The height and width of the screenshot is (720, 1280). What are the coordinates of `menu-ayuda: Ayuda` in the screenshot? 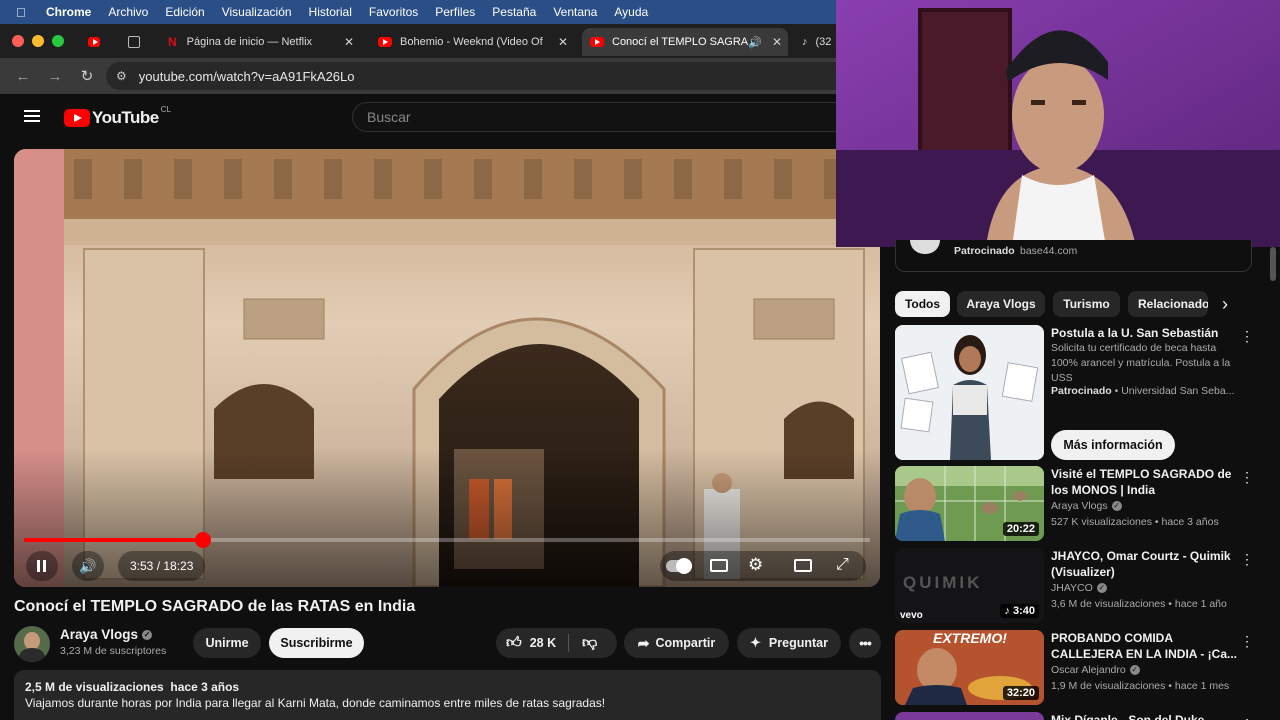 It's located at (631, 12).